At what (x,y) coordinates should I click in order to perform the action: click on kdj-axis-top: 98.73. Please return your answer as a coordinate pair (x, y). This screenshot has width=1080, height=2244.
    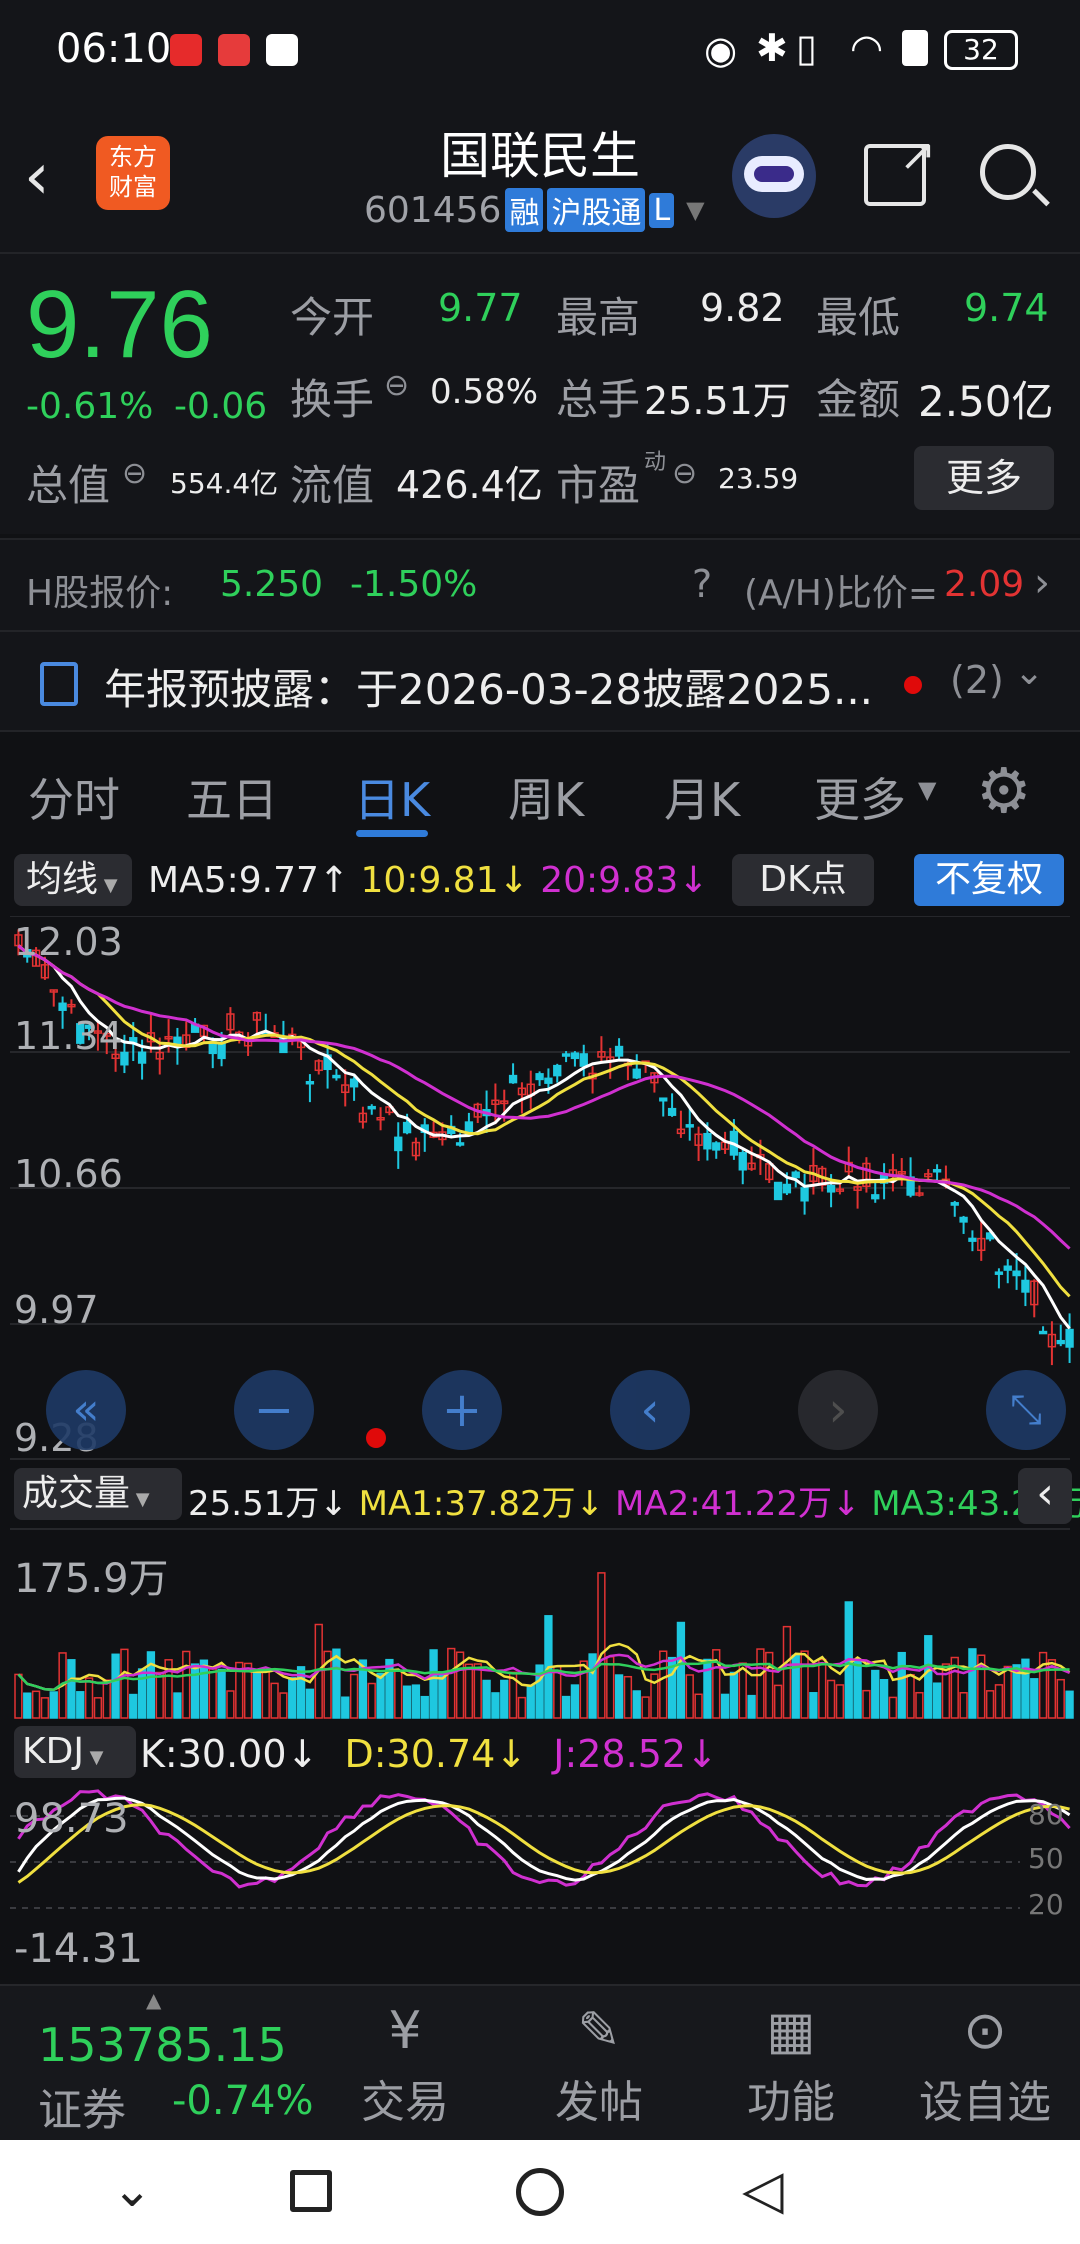
    Looking at the image, I should click on (71, 1819).